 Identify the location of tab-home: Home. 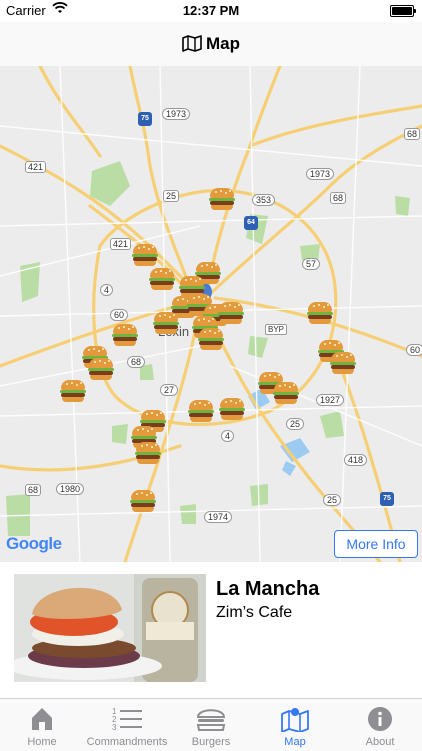
(42, 725).